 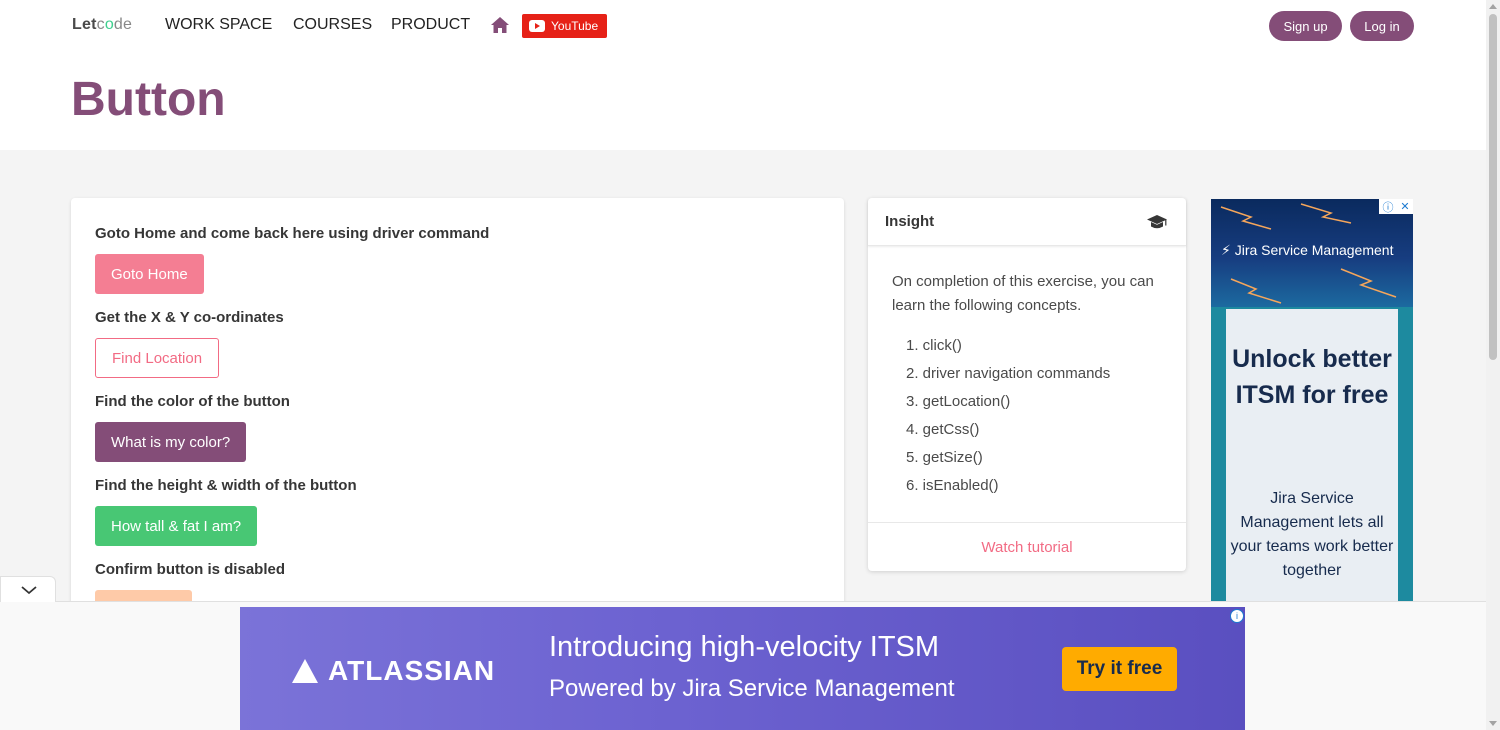 What do you see at coordinates (176, 526) in the screenshot?
I see `size-button: How tall & fat I am?` at bounding box center [176, 526].